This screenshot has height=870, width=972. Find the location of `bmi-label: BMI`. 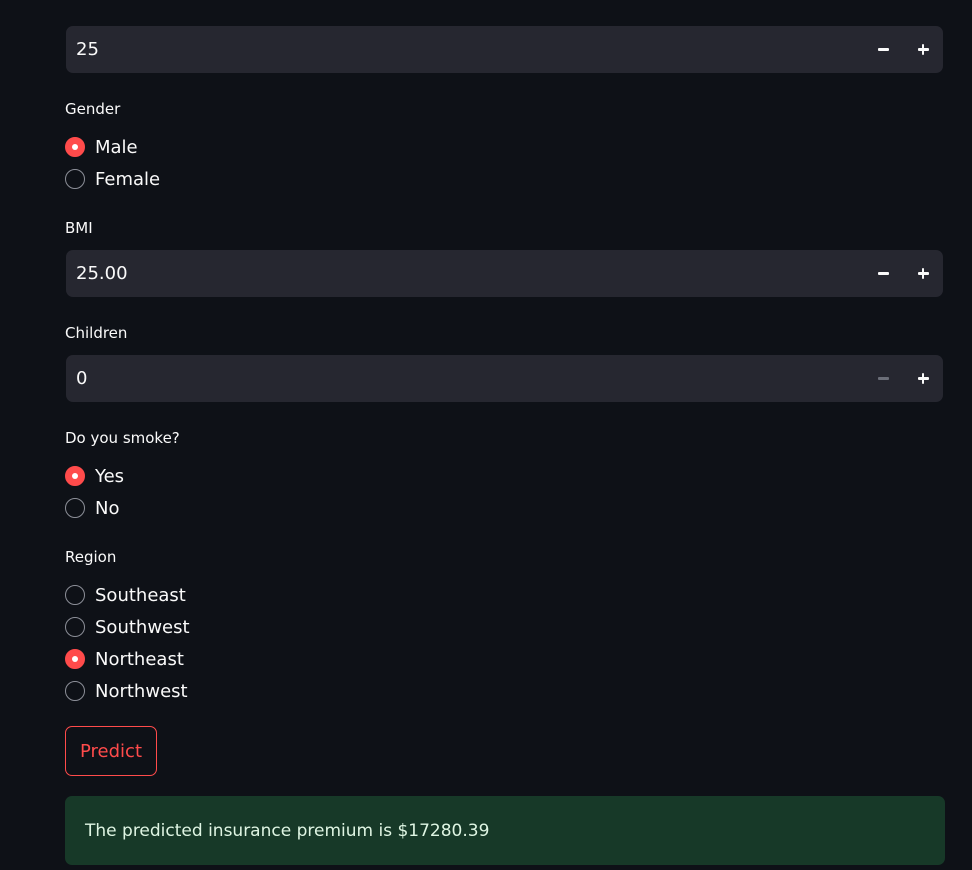

bmi-label: BMI is located at coordinates (79, 228).